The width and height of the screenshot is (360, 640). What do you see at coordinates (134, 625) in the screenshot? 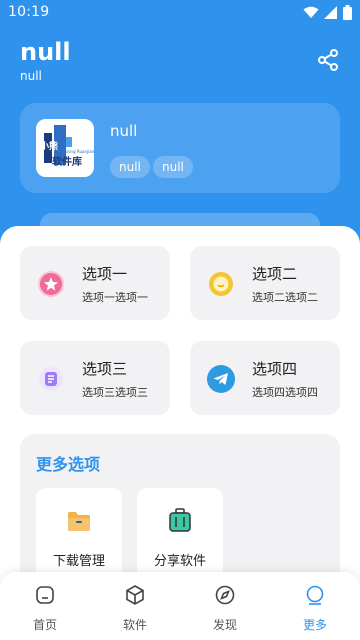
I see `tab-label: 软件` at bounding box center [134, 625].